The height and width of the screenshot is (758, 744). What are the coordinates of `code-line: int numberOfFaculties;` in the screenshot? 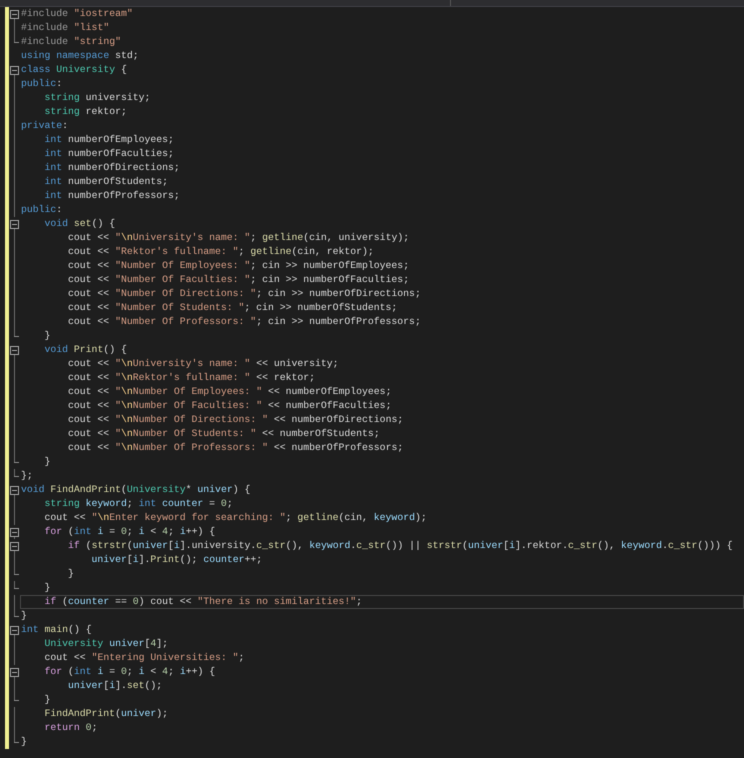 It's located at (109, 154).